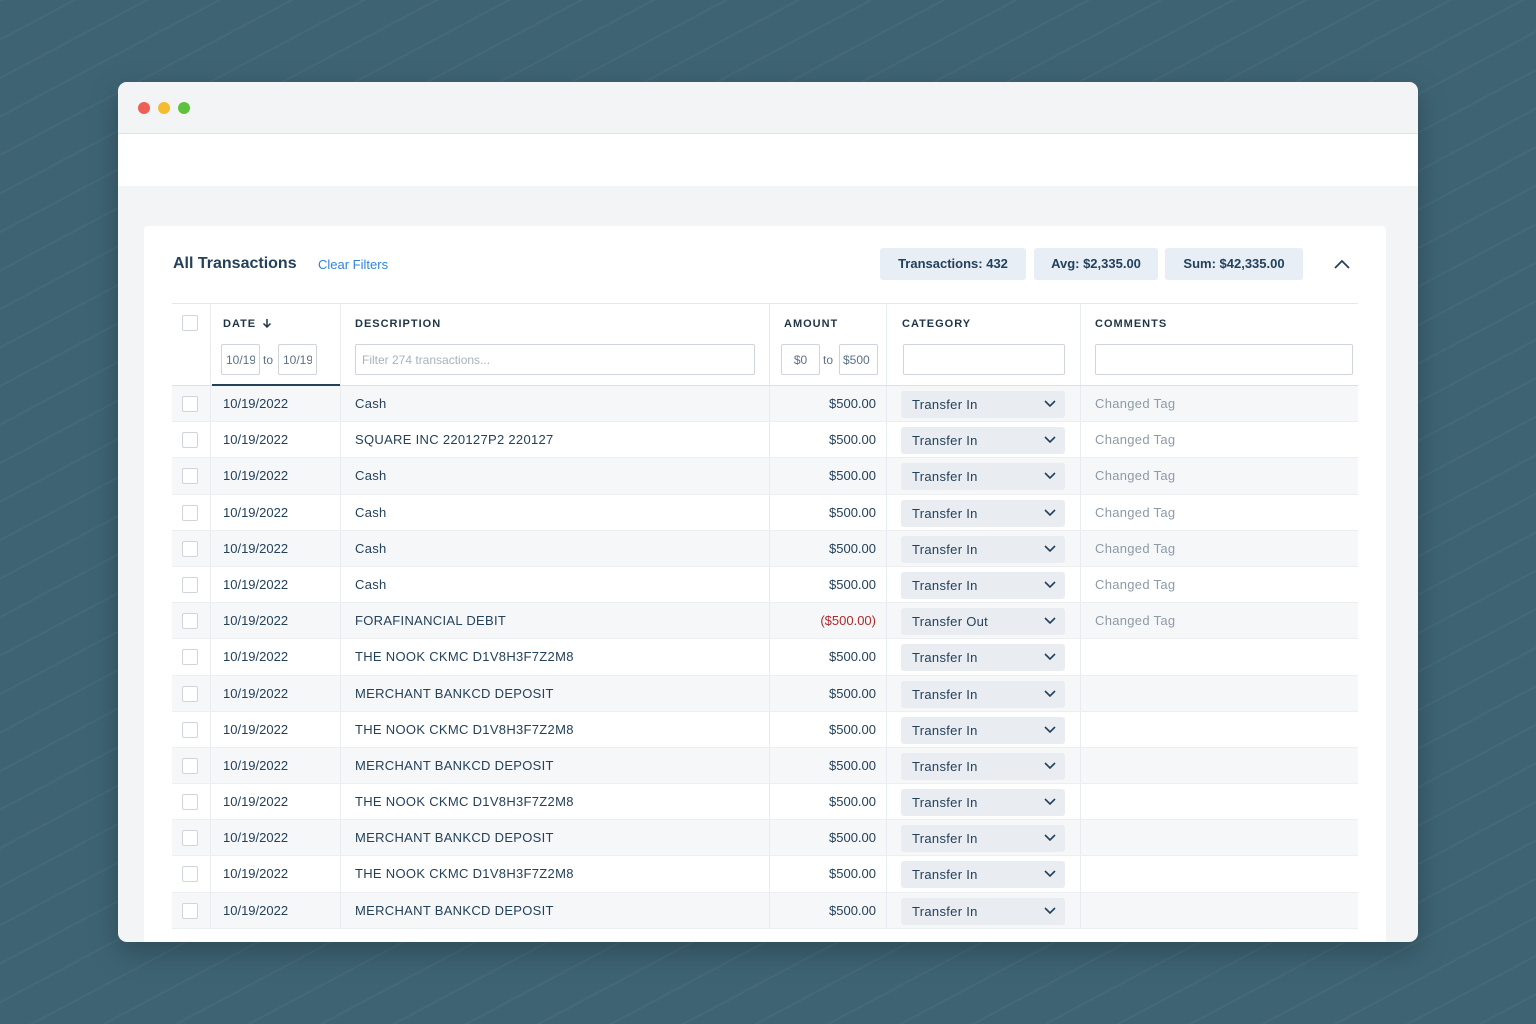  What do you see at coordinates (190, 323) in the screenshot?
I see `select-all-checkbox` at bounding box center [190, 323].